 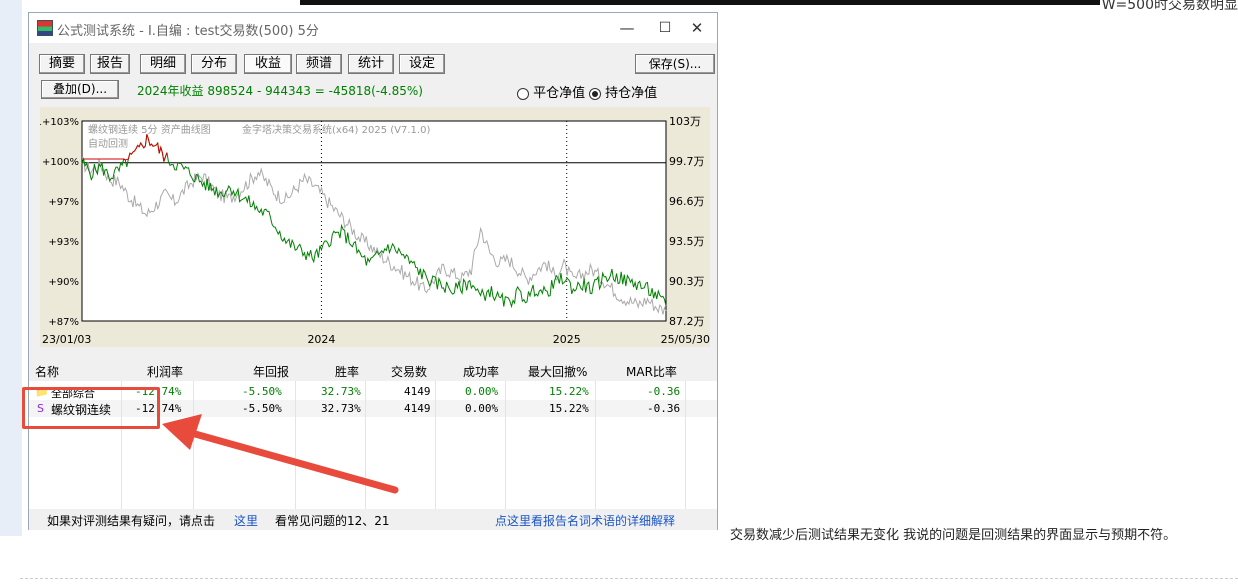 What do you see at coordinates (585, 520) in the screenshot?
I see `status-glossary-link: 点这里看报告名词术语的详细解释` at bounding box center [585, 520].